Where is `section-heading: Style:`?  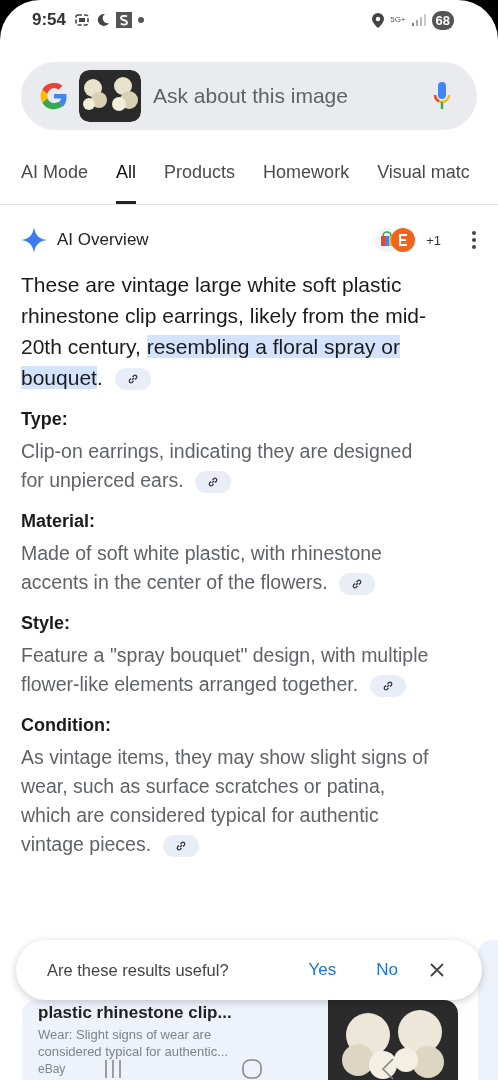
section-heading: Style: is located at coordinates (46, 623).